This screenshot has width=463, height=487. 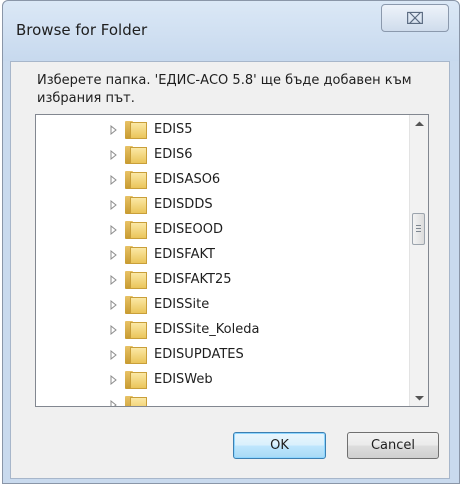 I want to click on tree-item-label: EDISFAKT25, so click(x=193, y=279).